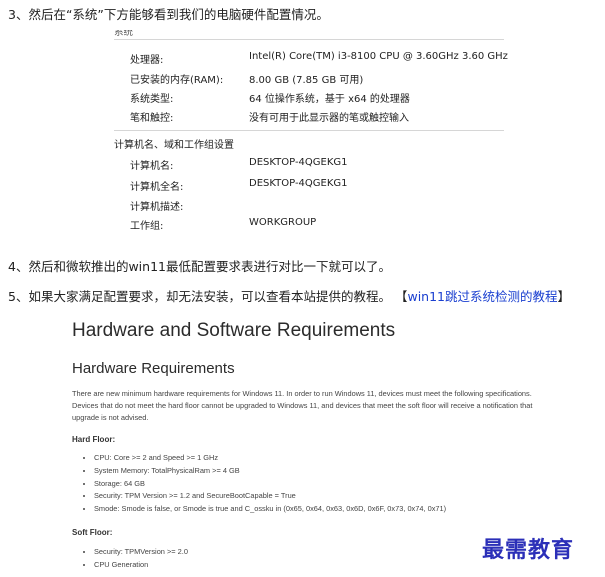  I want to click on info-row: 已安装的内存(RAM): 8.00 GB (7.85 GB 可用), so click(246, 78).